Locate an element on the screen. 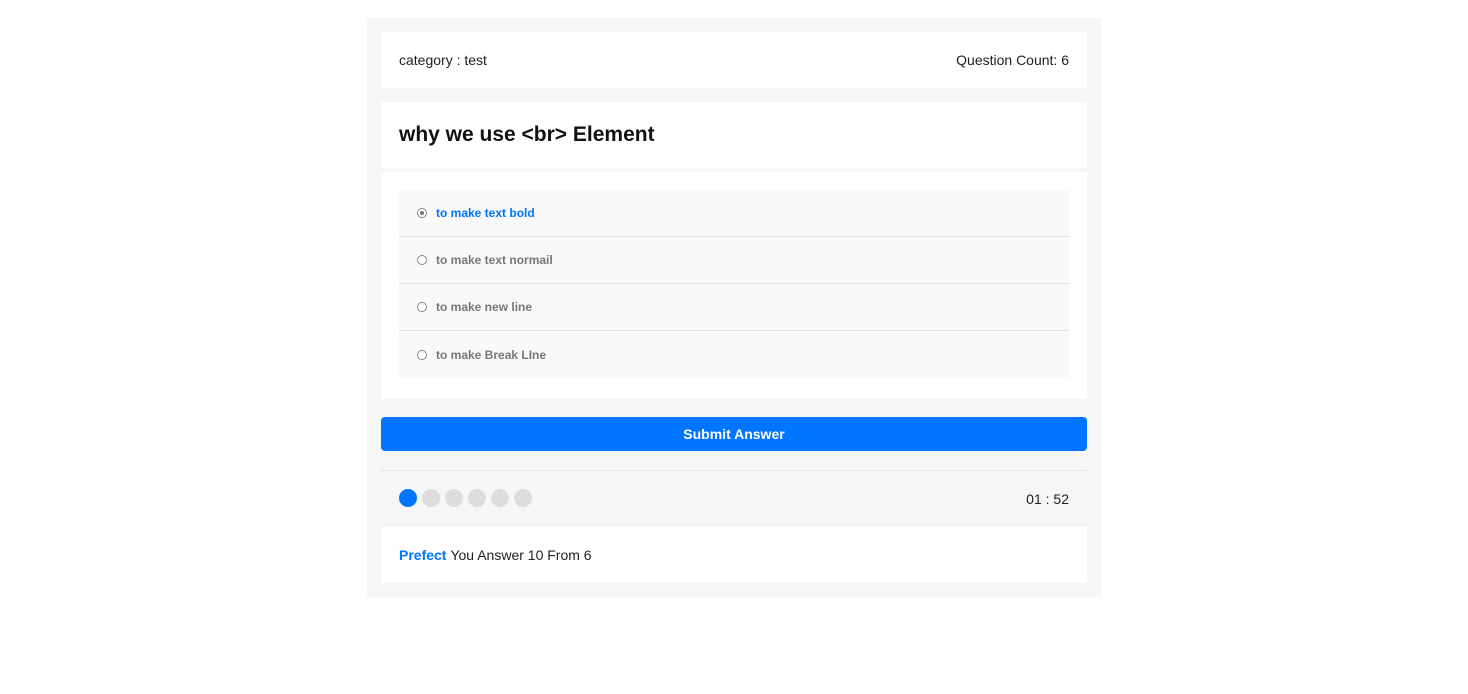 This screenshot has height=694, width=1468. result-grade: Prefect is located at coordinates (423, 555).